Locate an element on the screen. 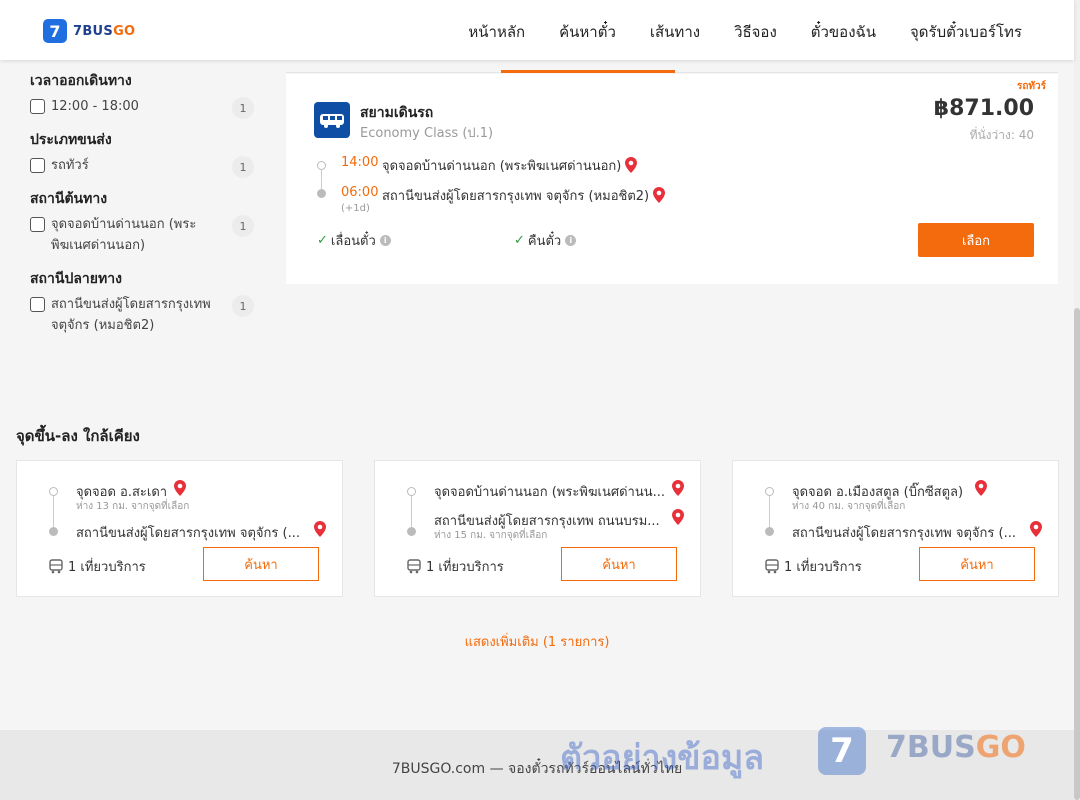 This screenshot has width=1080, height=800. feature-refund: ✓ คืนตั๋ว i is located at coordinates (545, 240).